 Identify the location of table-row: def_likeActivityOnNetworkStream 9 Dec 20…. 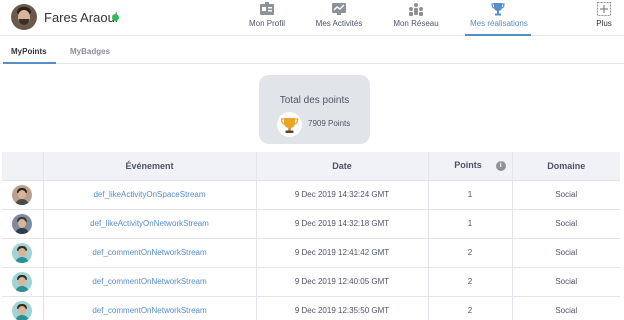
(311, 224).